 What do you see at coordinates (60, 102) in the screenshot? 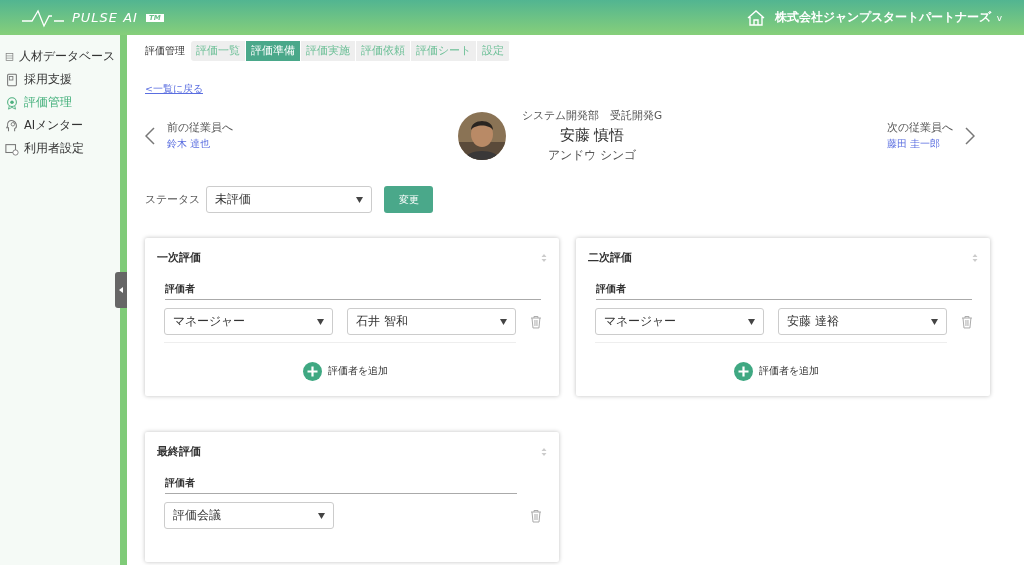
I see `sidebar-item: 評価管理` at bounding box center [60, 102].